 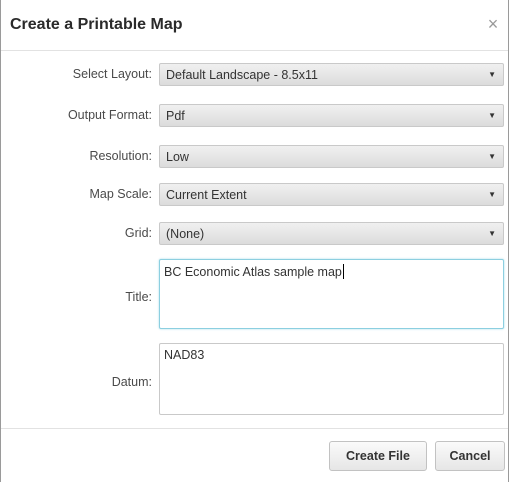 I want to click on cancel-button: Cancel, so click(x=470, y=456).